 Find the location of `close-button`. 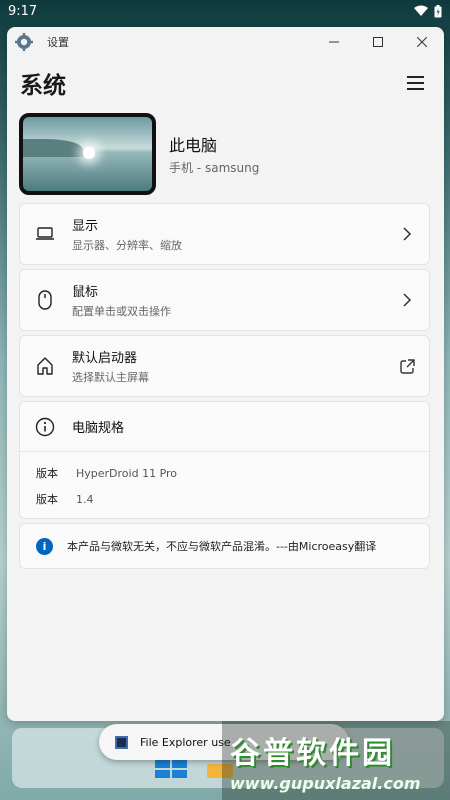

close-button is located at coordinates (422, 42).